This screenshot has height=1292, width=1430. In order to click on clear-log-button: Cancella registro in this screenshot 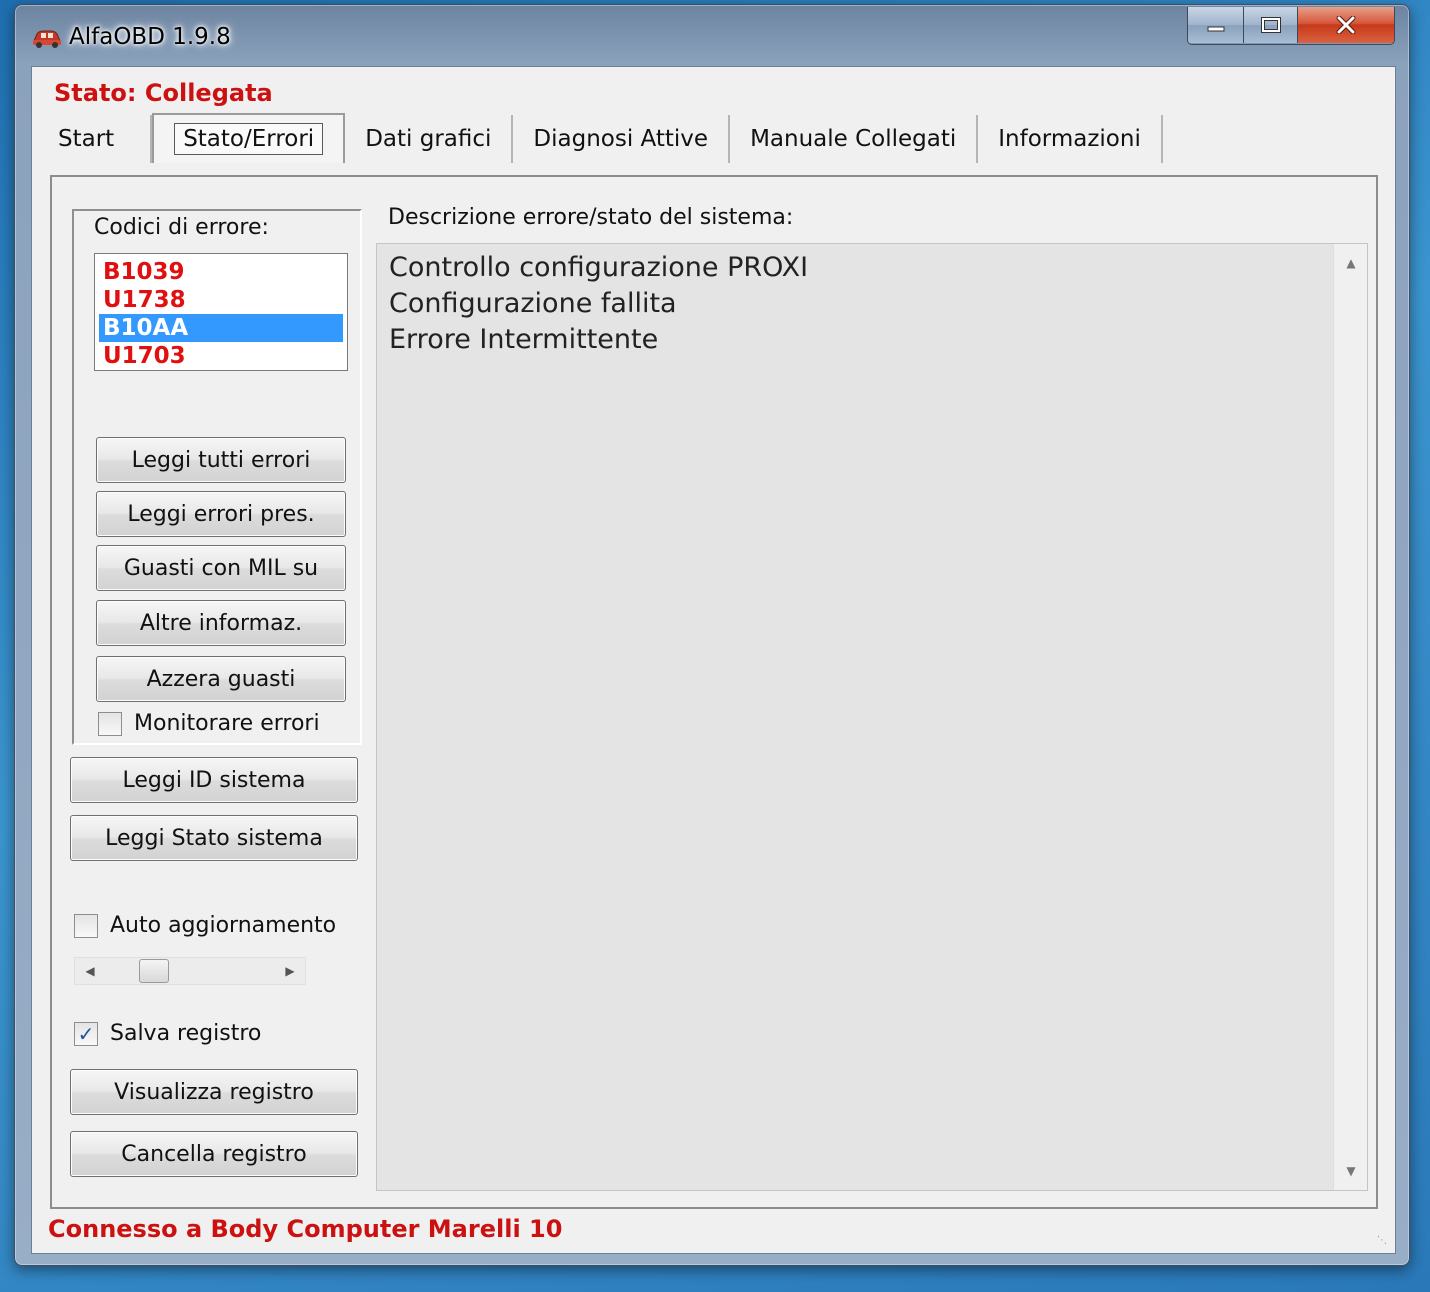, I will do `click(214, 1154)`.